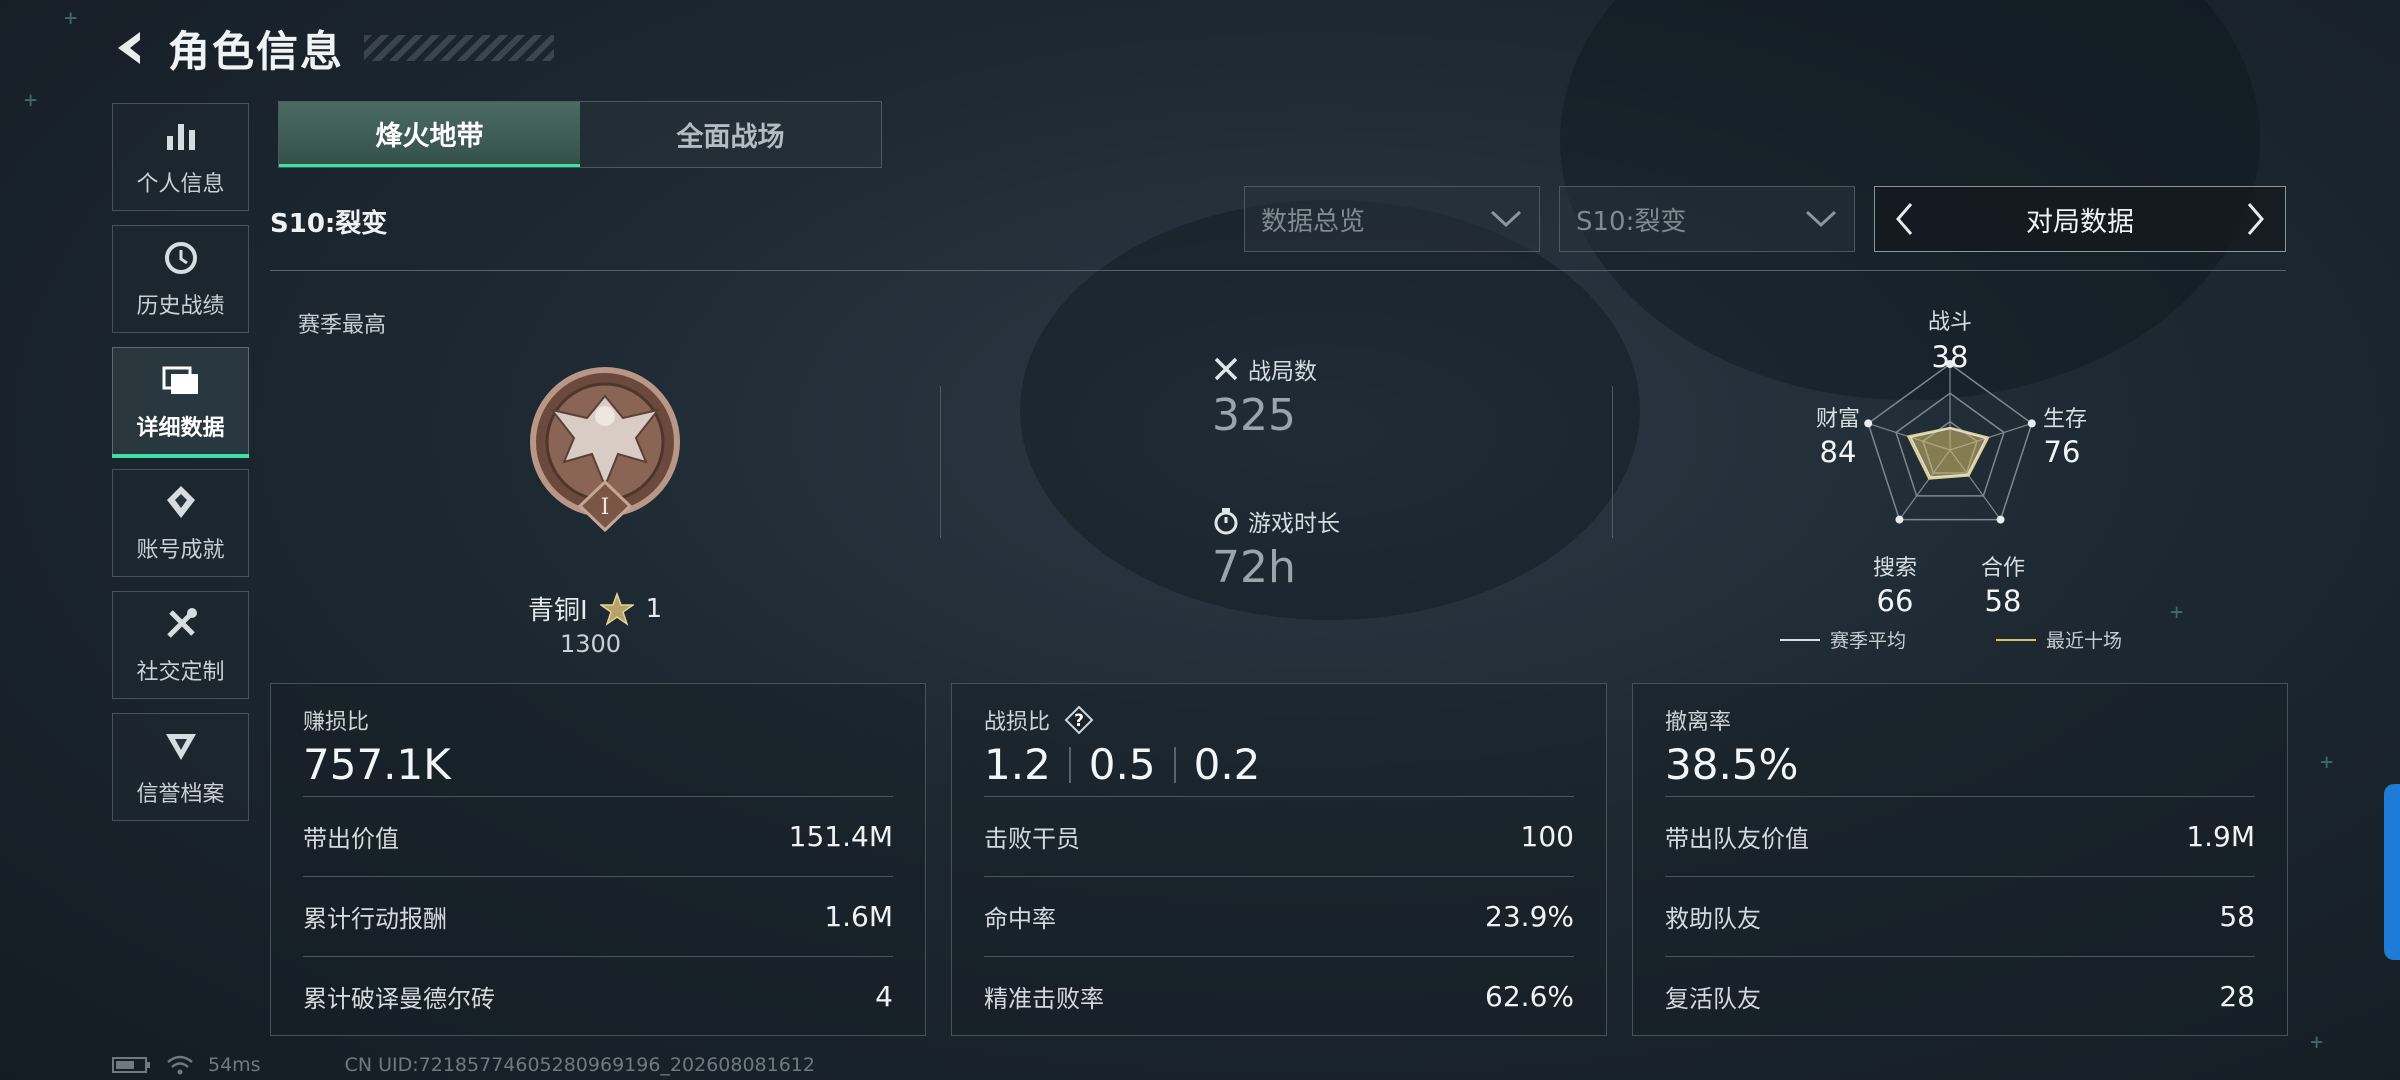 The width and height of the screenshot is (2400, 1080). What do you see at coordinates (605, 507) in the screenshot?
I see `rank-numeral: I` at bounding box center [605, 507].